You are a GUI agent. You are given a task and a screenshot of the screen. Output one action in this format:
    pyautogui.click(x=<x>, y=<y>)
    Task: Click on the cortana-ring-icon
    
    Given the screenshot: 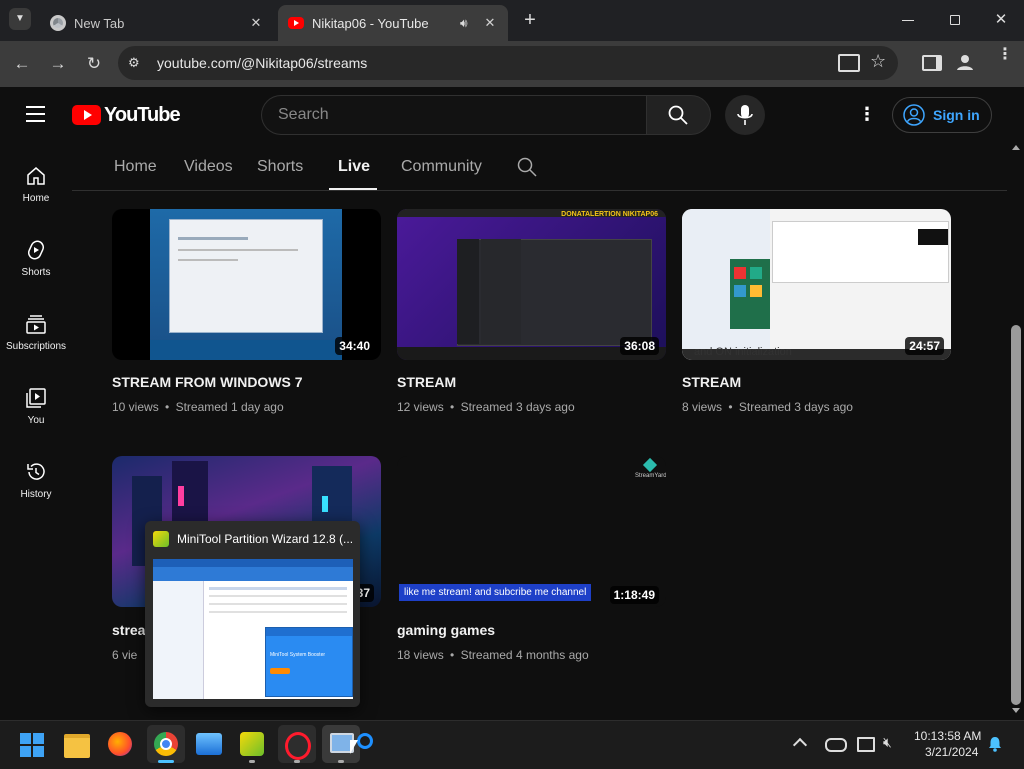 What is the action you would take?
    pyautogui.click(x=365, y=741)
    